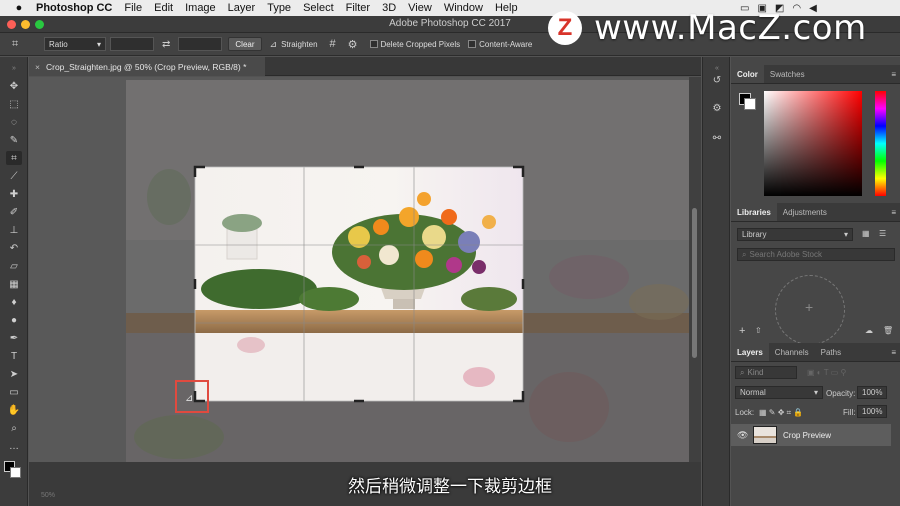  I want to click on upload-icon: ⇧, so click(758, 330).